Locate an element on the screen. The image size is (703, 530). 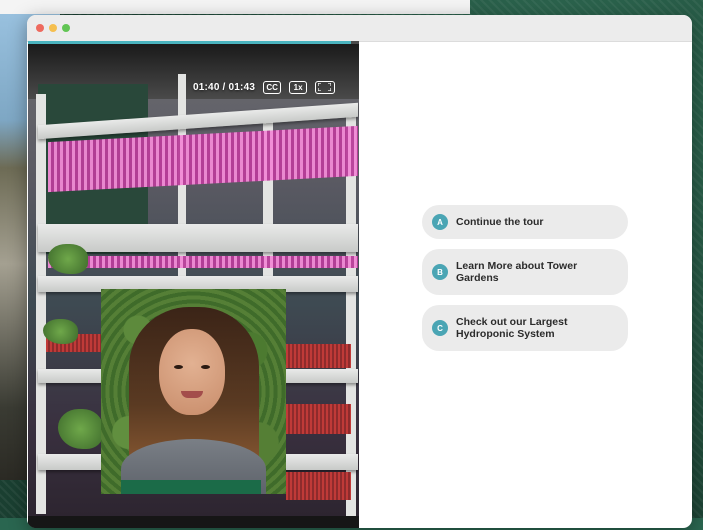
option-label: Learn More about Tower Gardens is located at coordinates (517, 272).